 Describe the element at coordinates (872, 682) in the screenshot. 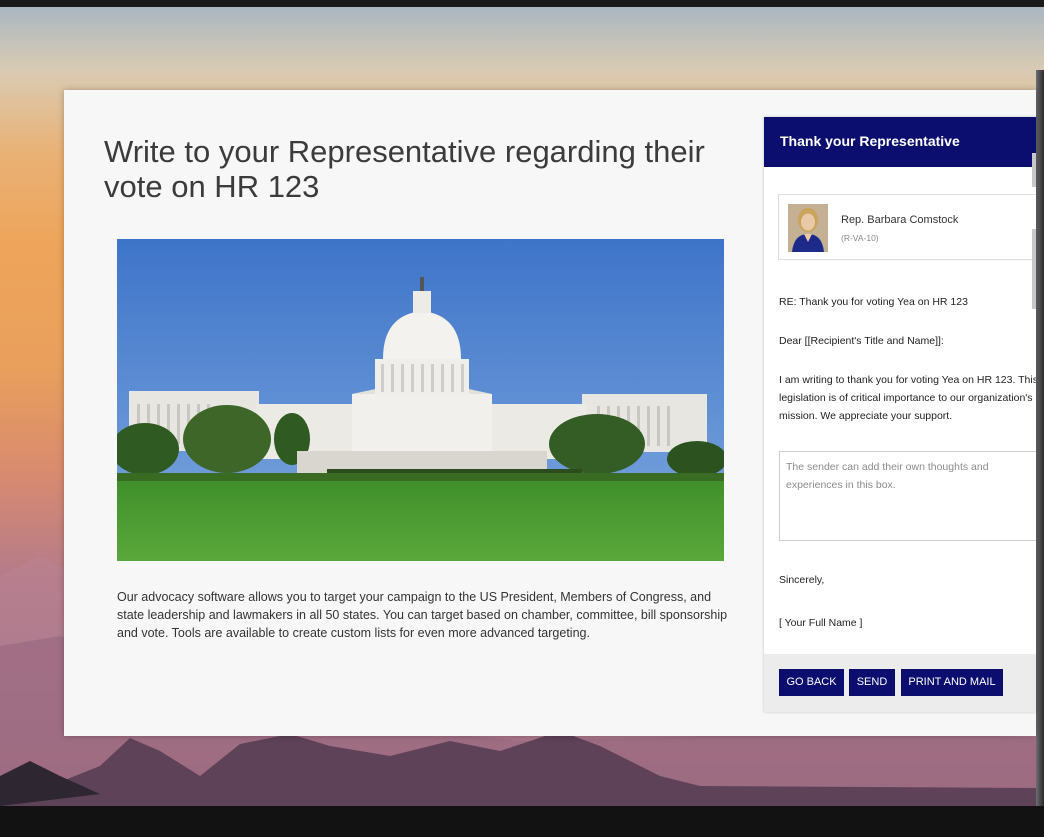

I see `send-button: SEND` at that location.